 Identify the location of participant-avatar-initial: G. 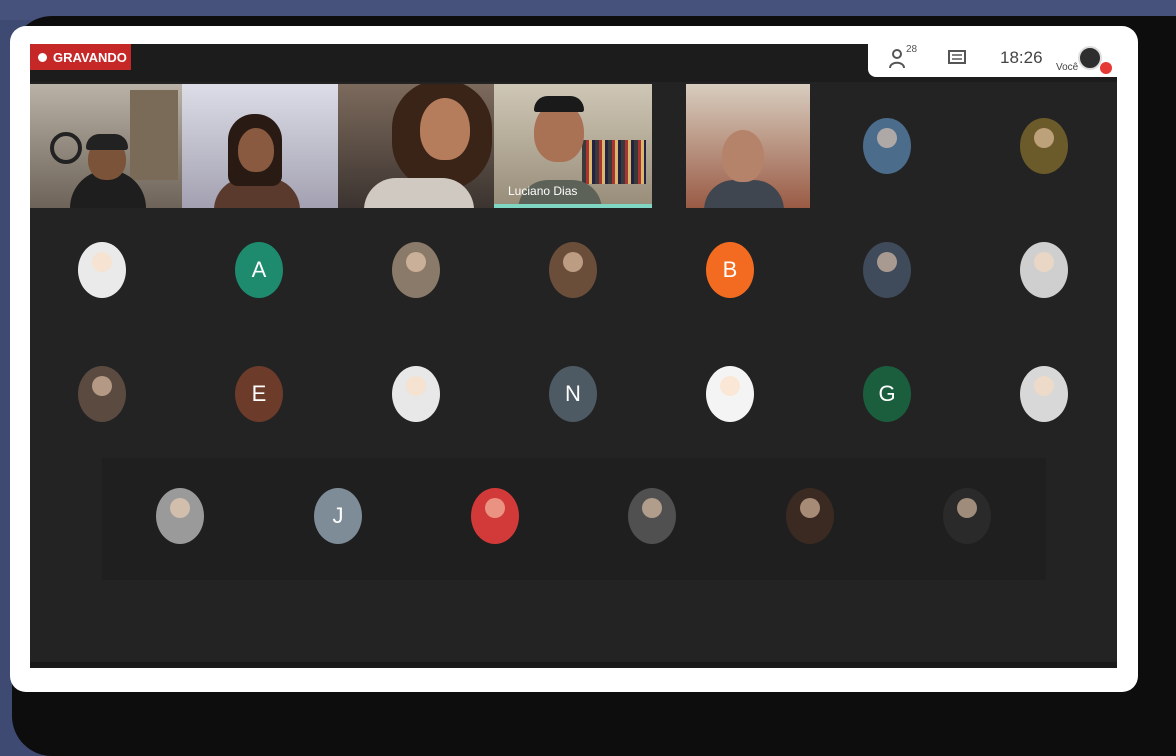
(887, 394).